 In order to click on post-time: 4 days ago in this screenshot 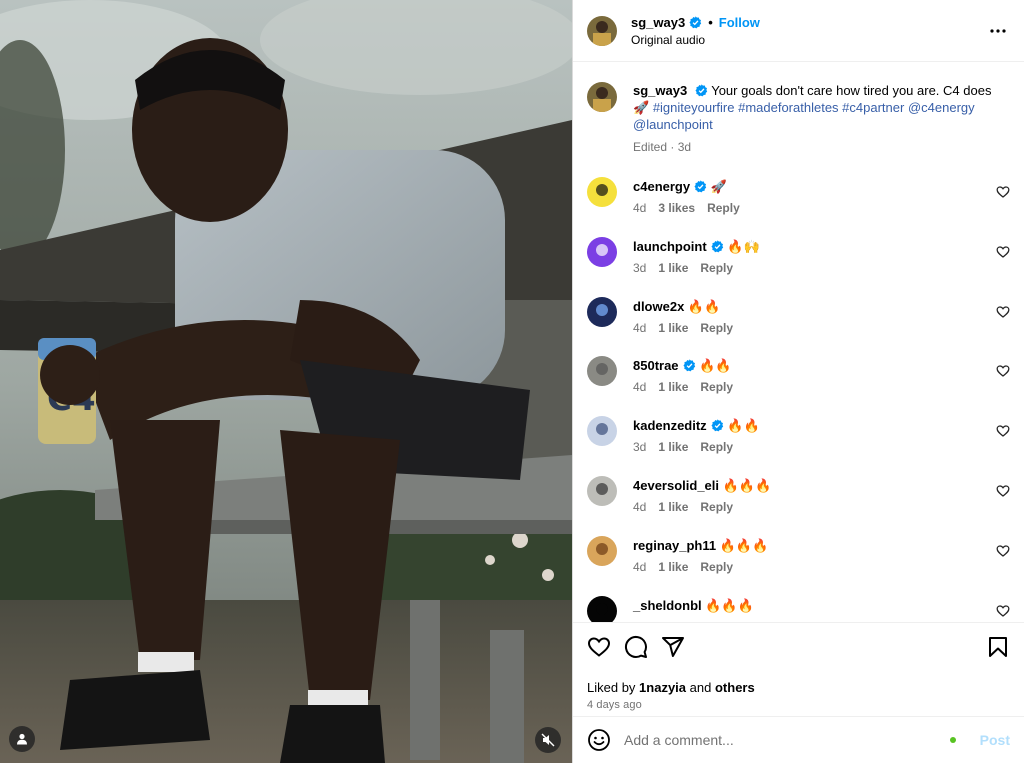, I will do `click(798, 705)`.